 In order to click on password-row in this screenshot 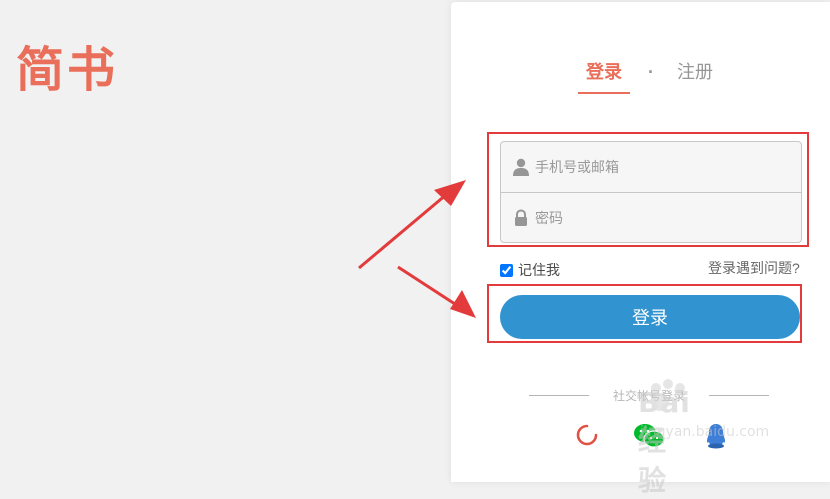, I will do `click(651, 217)`.